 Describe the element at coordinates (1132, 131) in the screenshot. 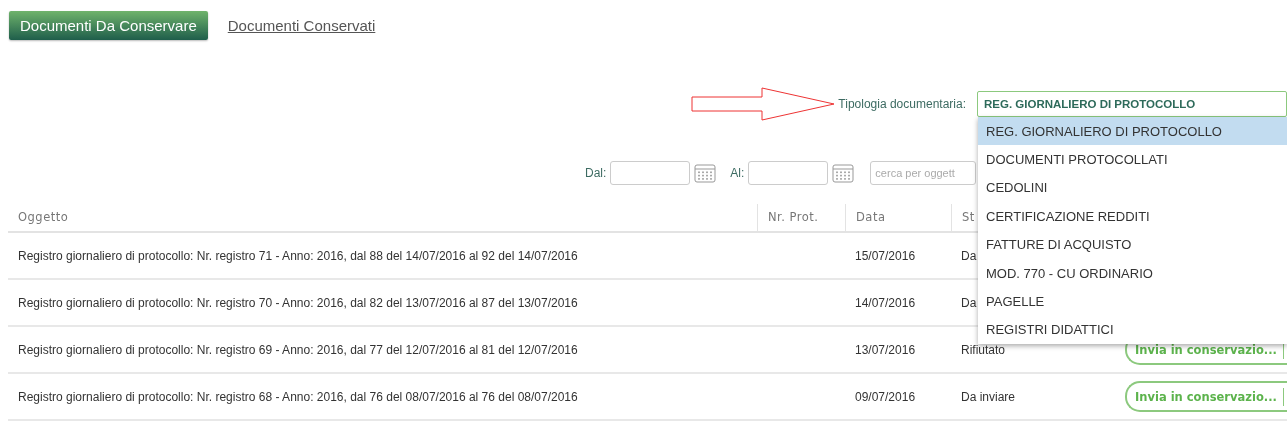

I see `dropdown-option: REG. GIORNALIERO DI PROTOCOLLO` at that location.